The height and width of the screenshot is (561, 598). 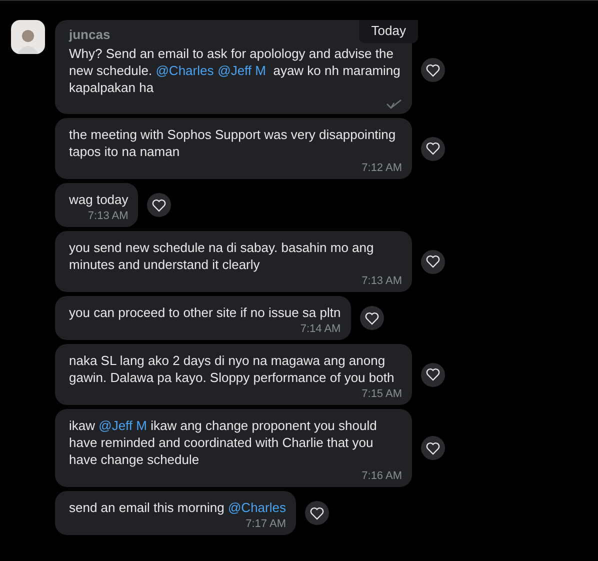 I want to click on message-time: 7:17 AM, so click(x=266, y=524).